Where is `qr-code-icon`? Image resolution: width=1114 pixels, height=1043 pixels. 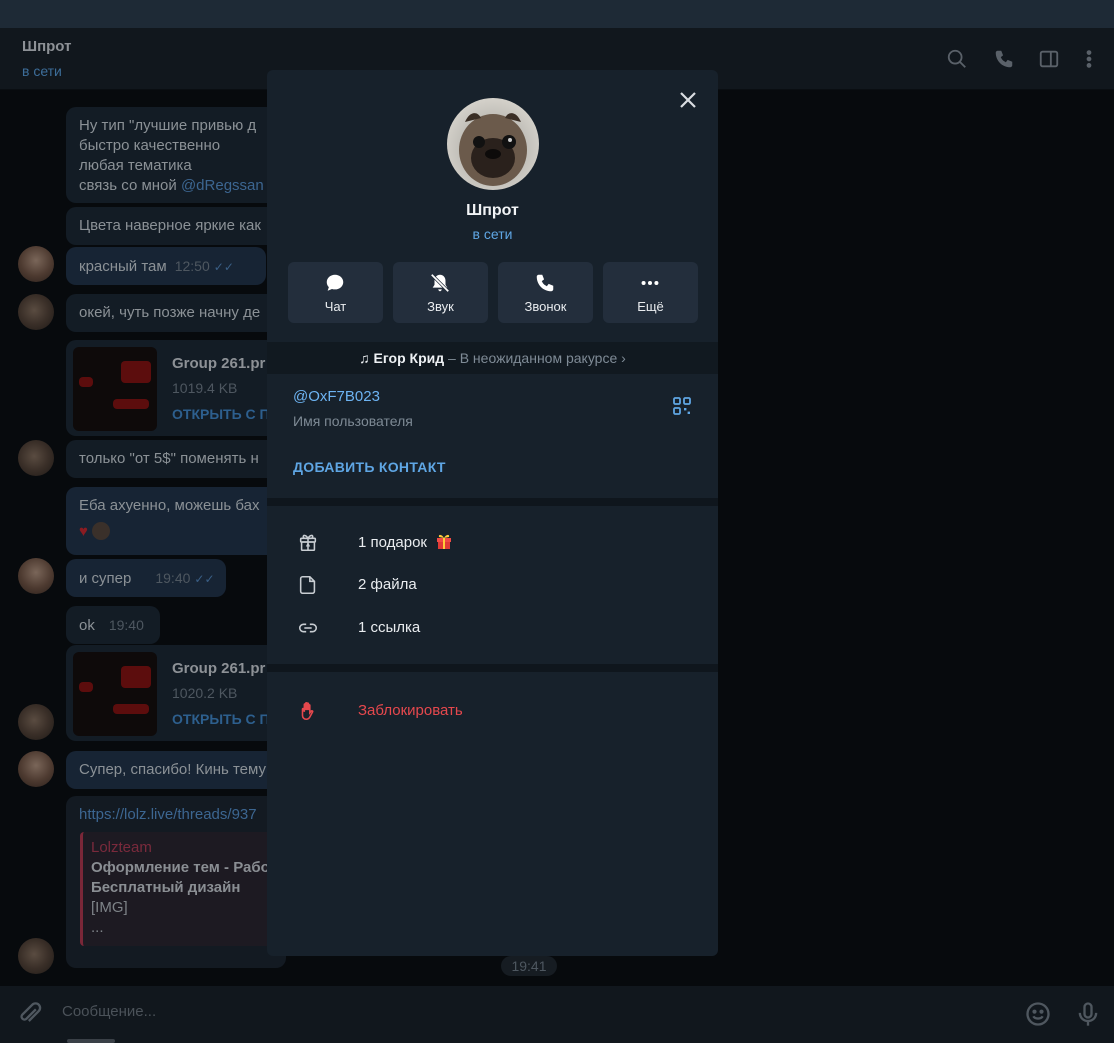
qr-code-icon is located at coordinates (682, 406).